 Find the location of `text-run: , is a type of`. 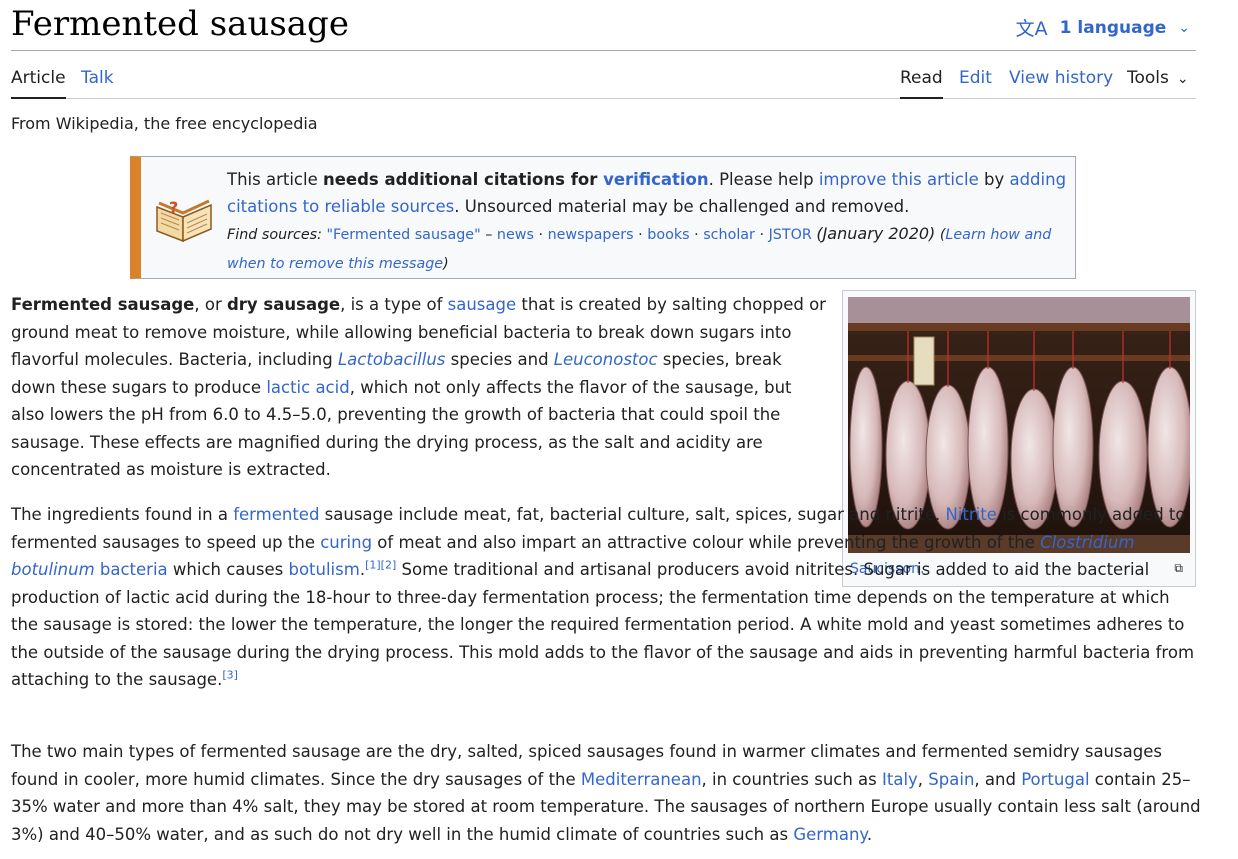

text-run: , is a type of is located at coordinates (394, 304).